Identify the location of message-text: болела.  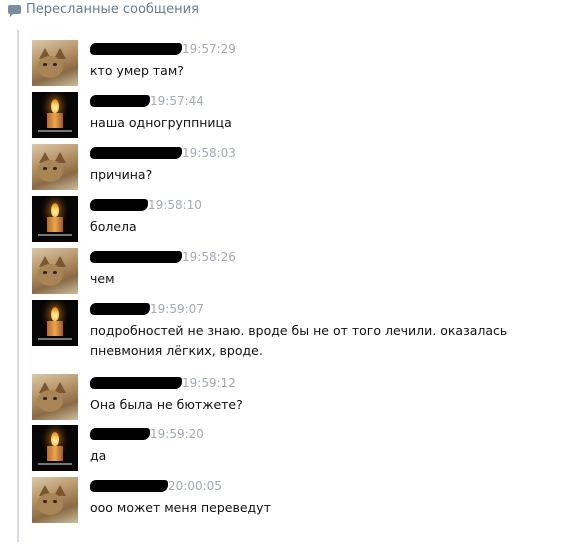
(113, 226).